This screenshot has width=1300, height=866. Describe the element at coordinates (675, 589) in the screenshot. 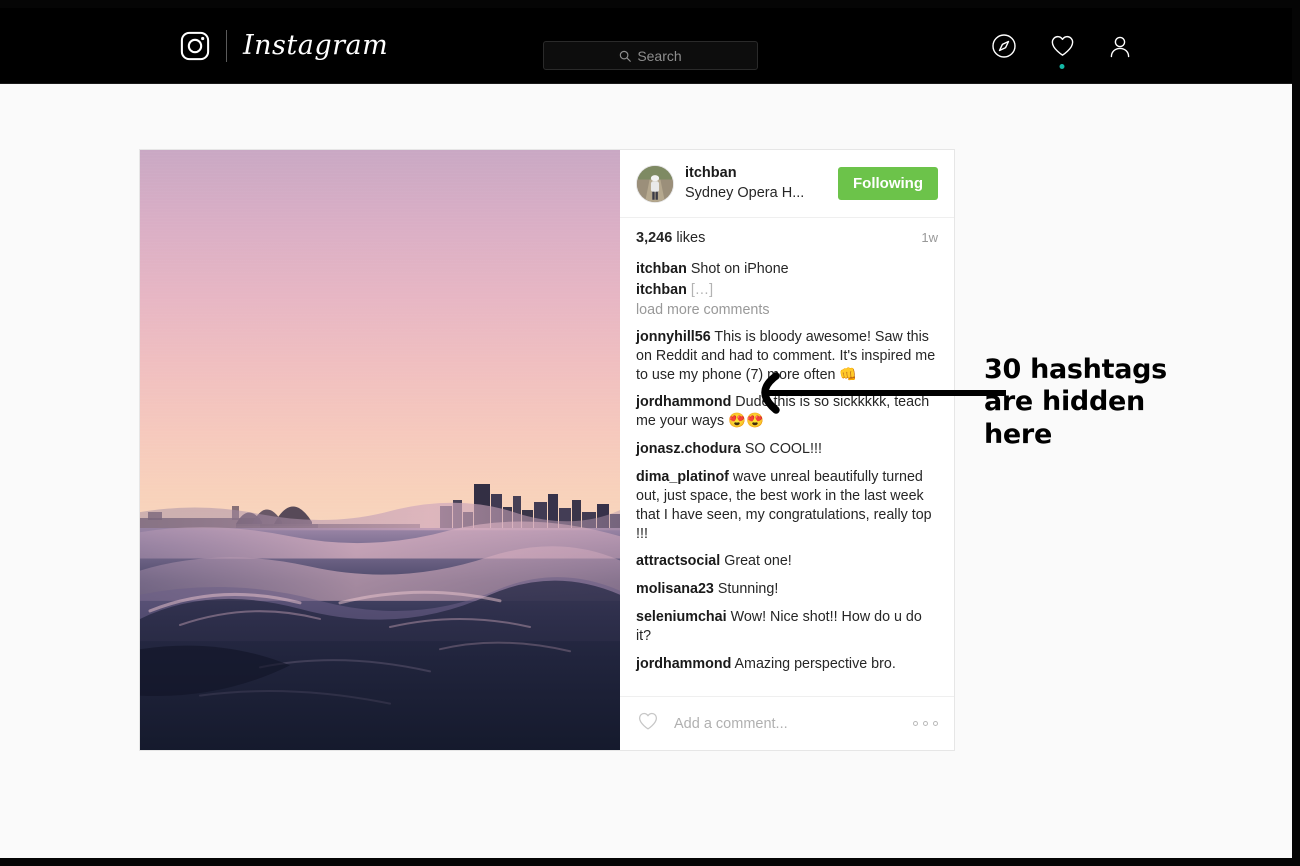

I see `comment-username: molisana23` at that location.